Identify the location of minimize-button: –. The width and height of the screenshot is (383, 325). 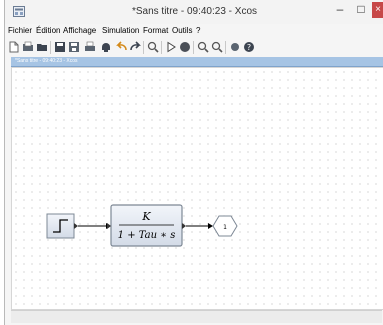
(340, 10).